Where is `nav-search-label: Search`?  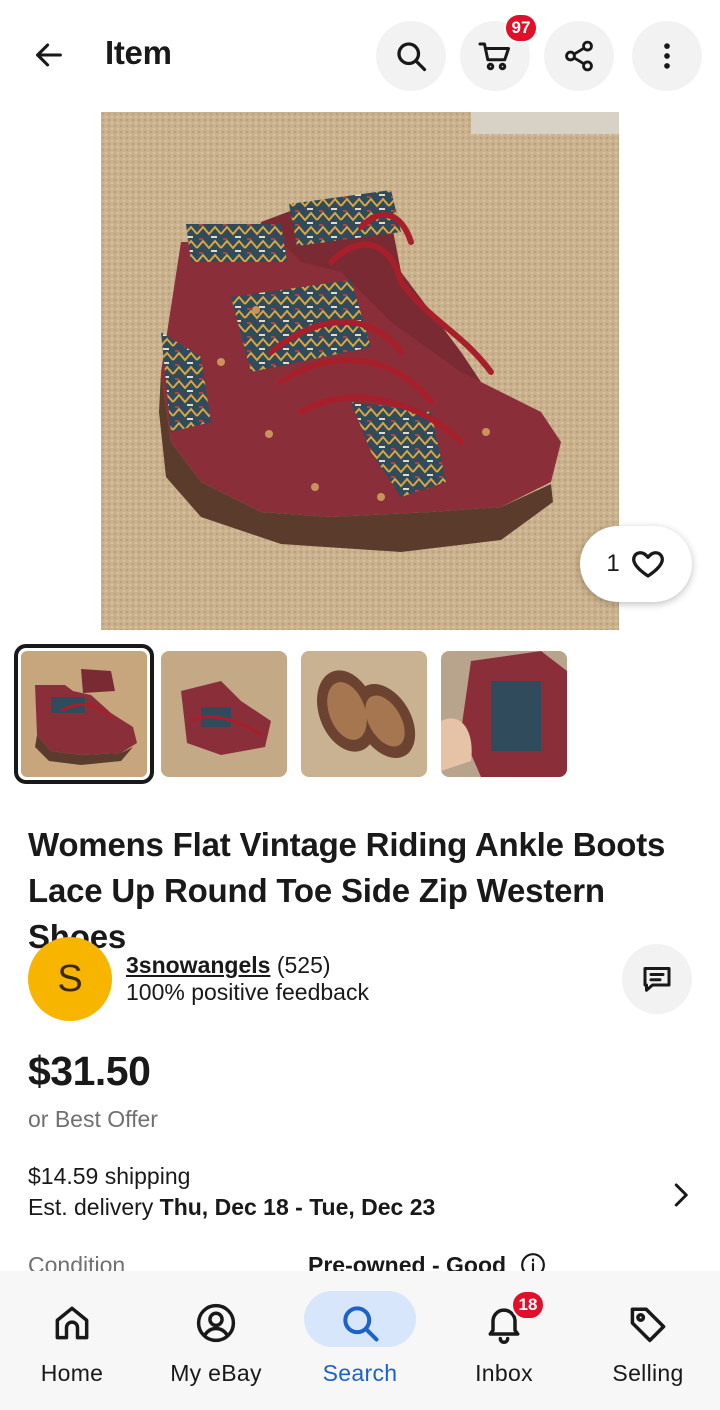
nav-search-label: Search is located at coordinates (360, 1373).